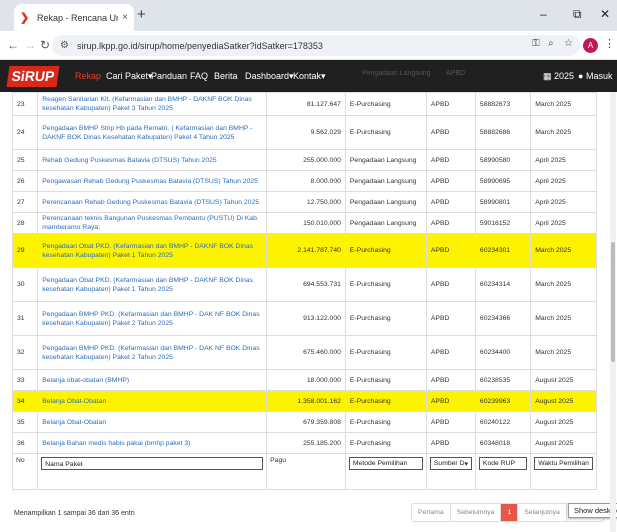  Describe the element at coordinates (503, 352) in the screenshot. I see `cell-kode-rup: 60234400` at that location.